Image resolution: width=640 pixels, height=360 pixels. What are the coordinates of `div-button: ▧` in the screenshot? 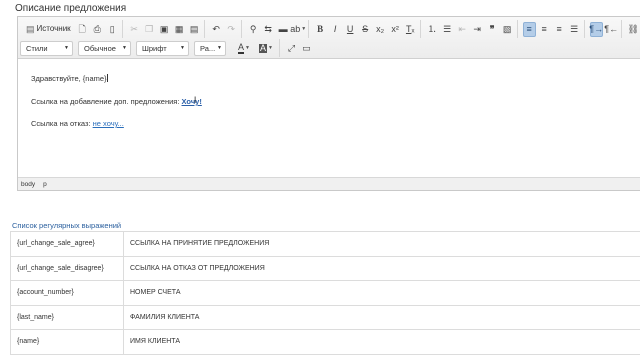 It's located at (507, 29).